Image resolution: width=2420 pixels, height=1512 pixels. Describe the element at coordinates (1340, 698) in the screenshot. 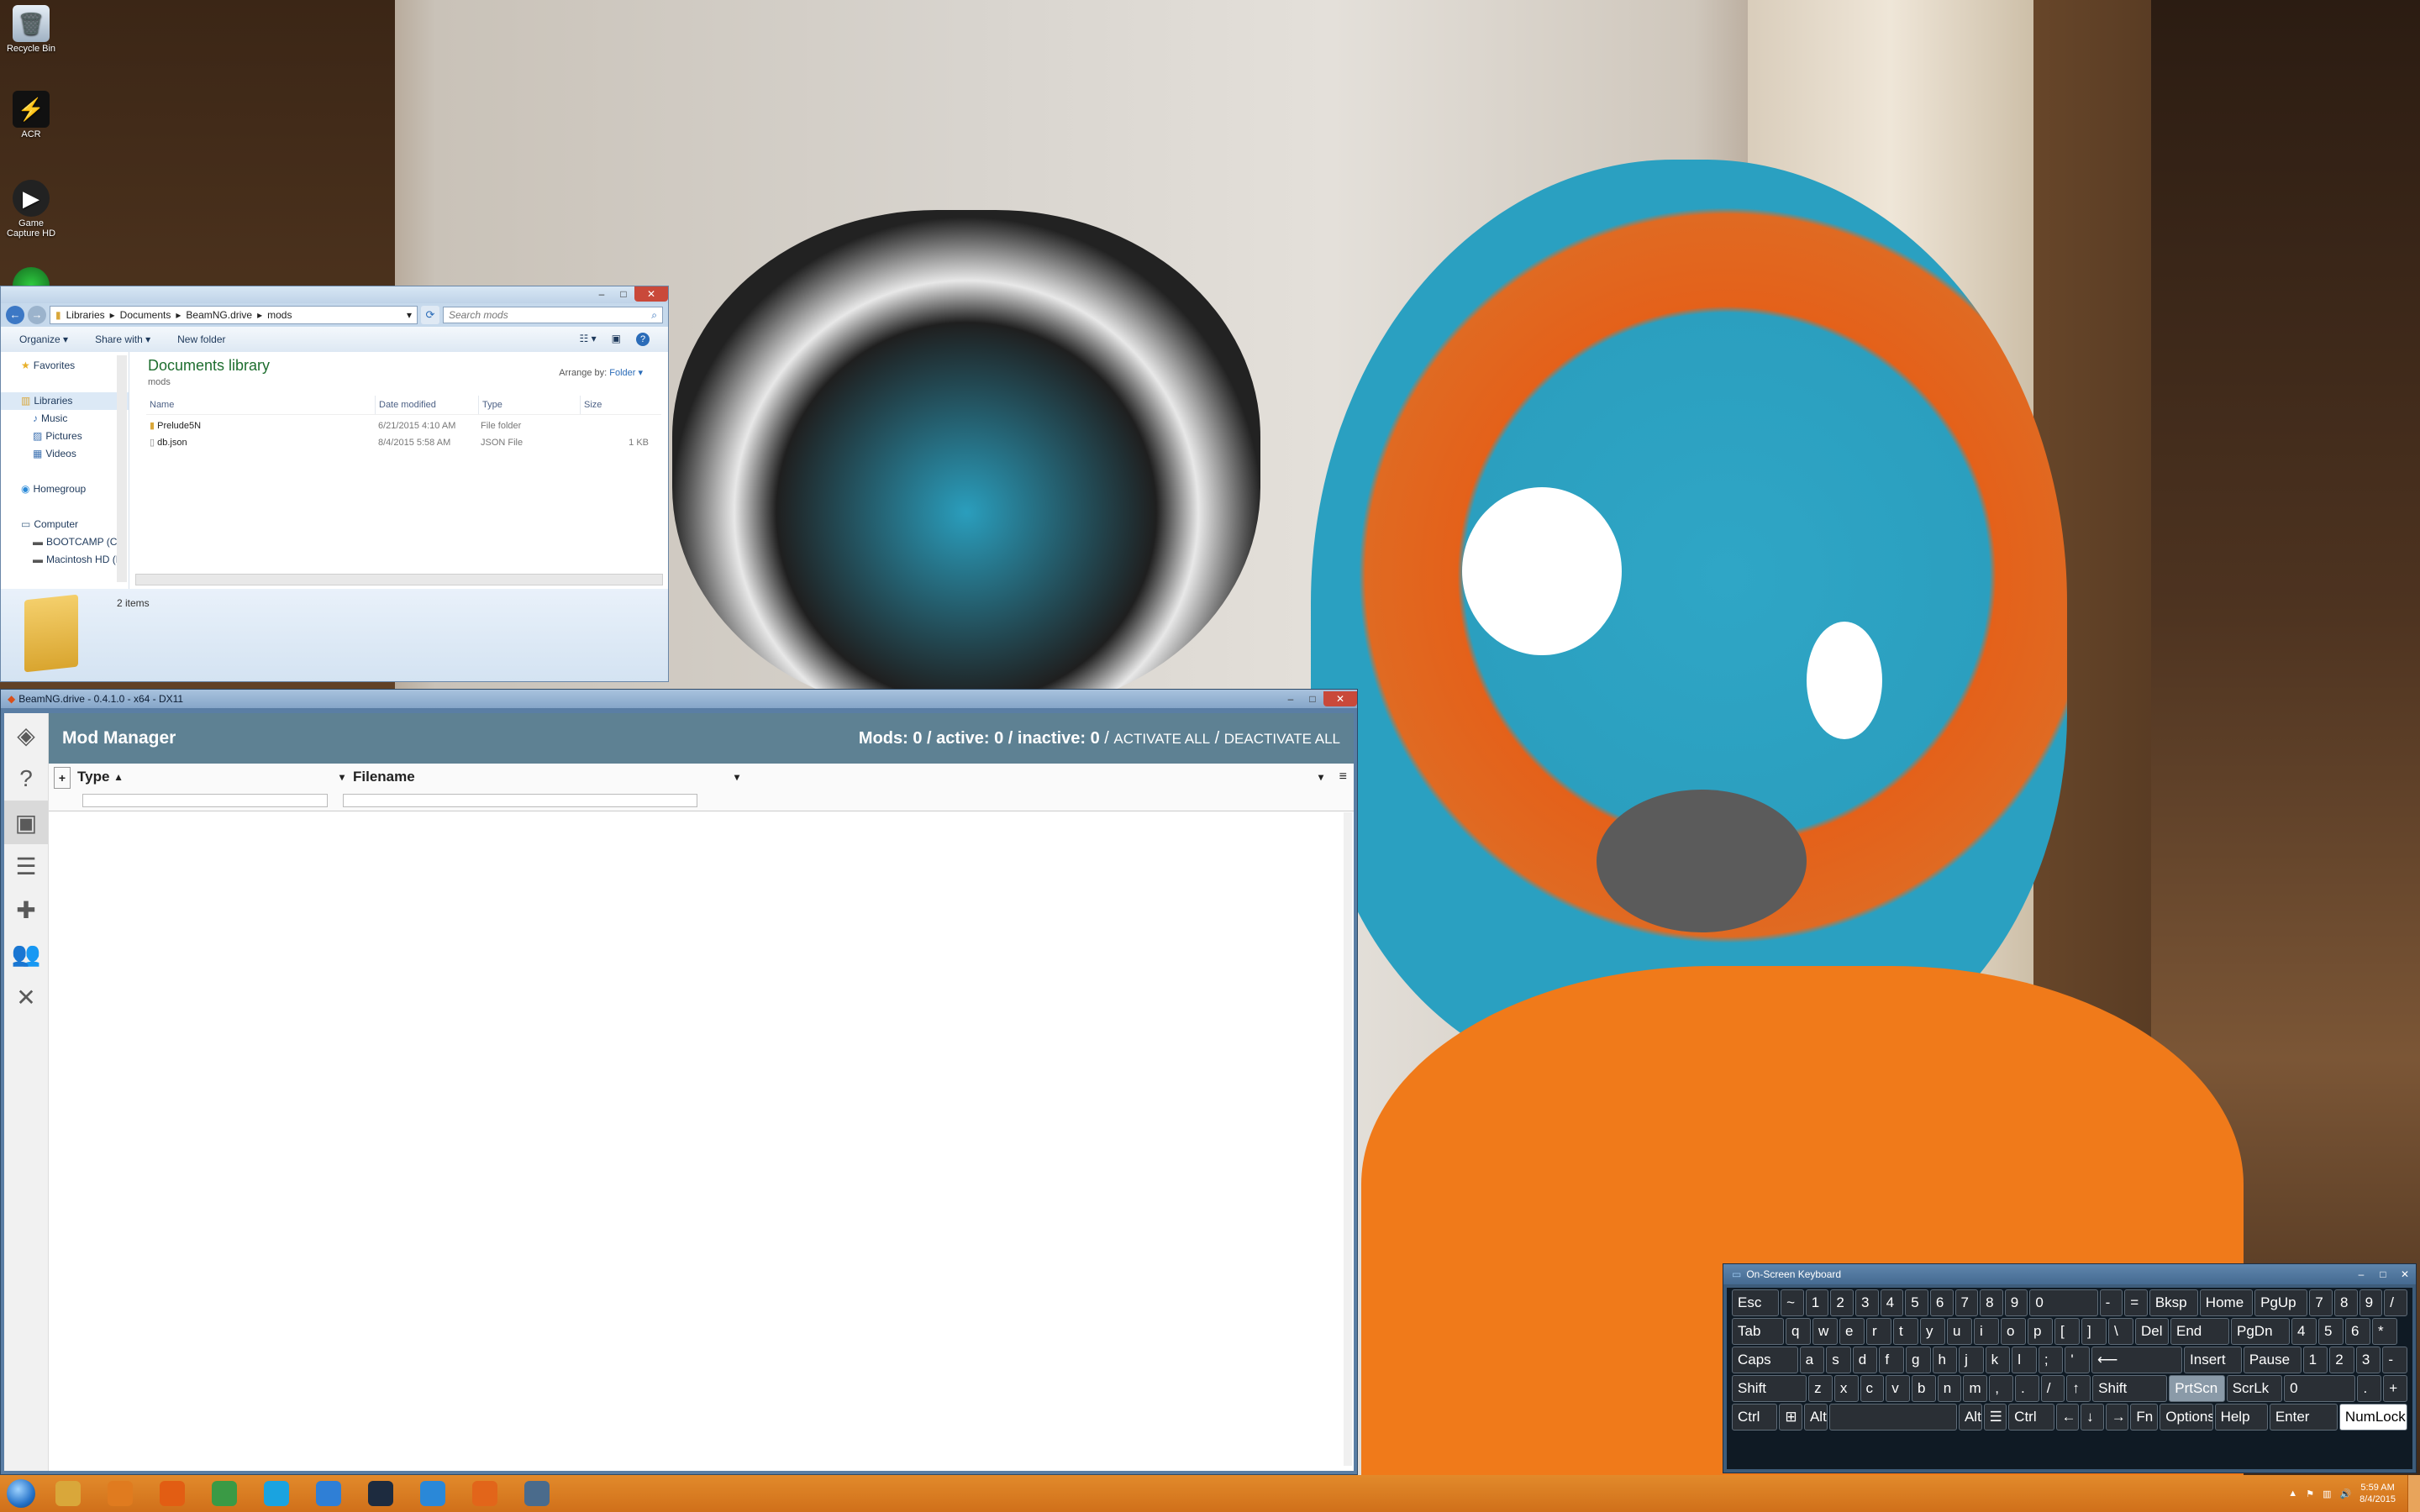

I see `close-button: ✕` at that location.